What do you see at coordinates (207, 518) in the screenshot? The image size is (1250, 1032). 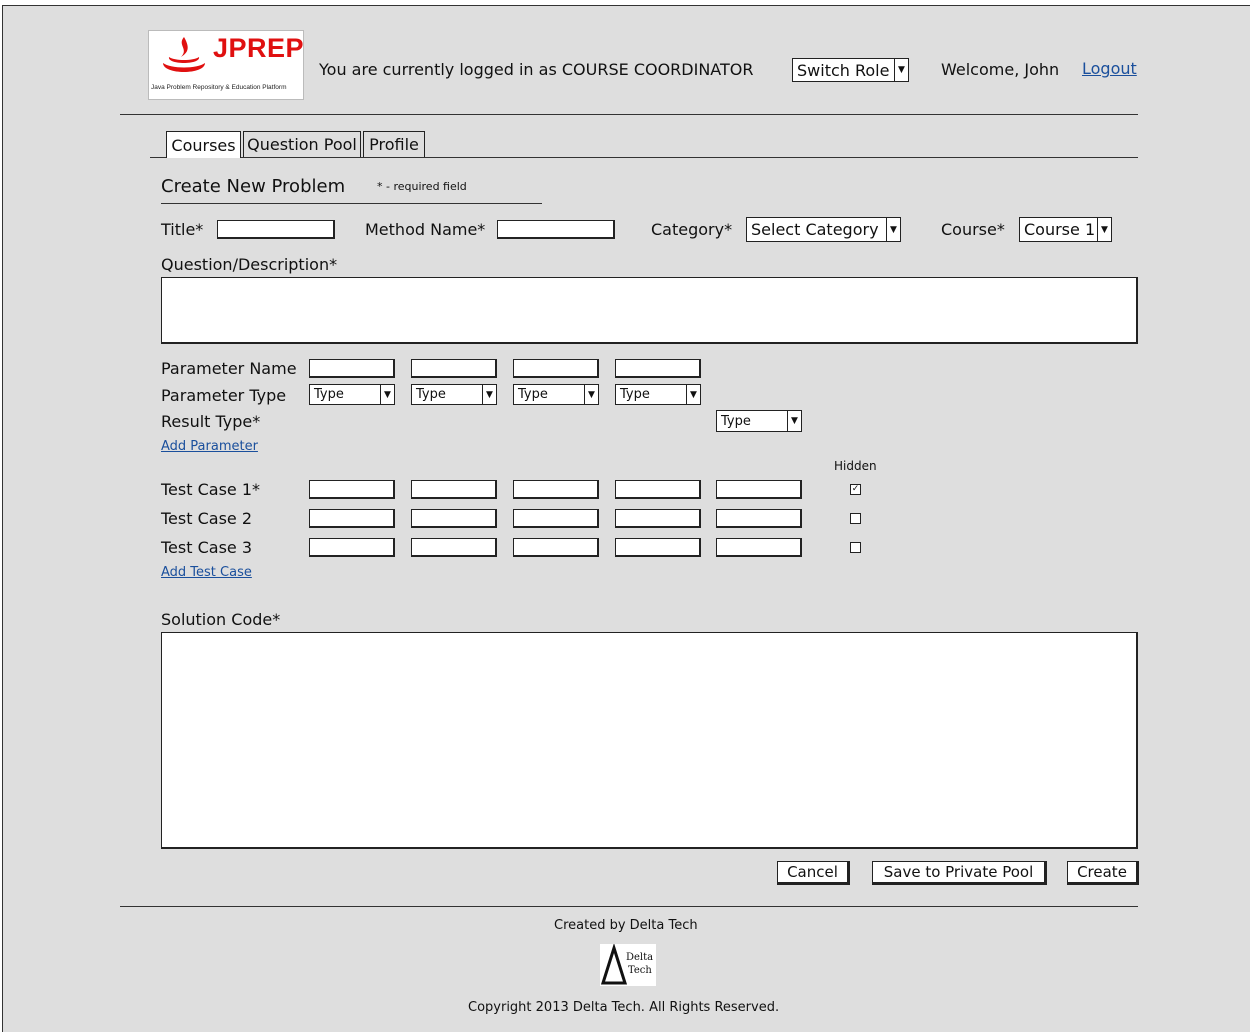 I see `test-case-2-label: Test Case 2` at bounding box center [207, 518].